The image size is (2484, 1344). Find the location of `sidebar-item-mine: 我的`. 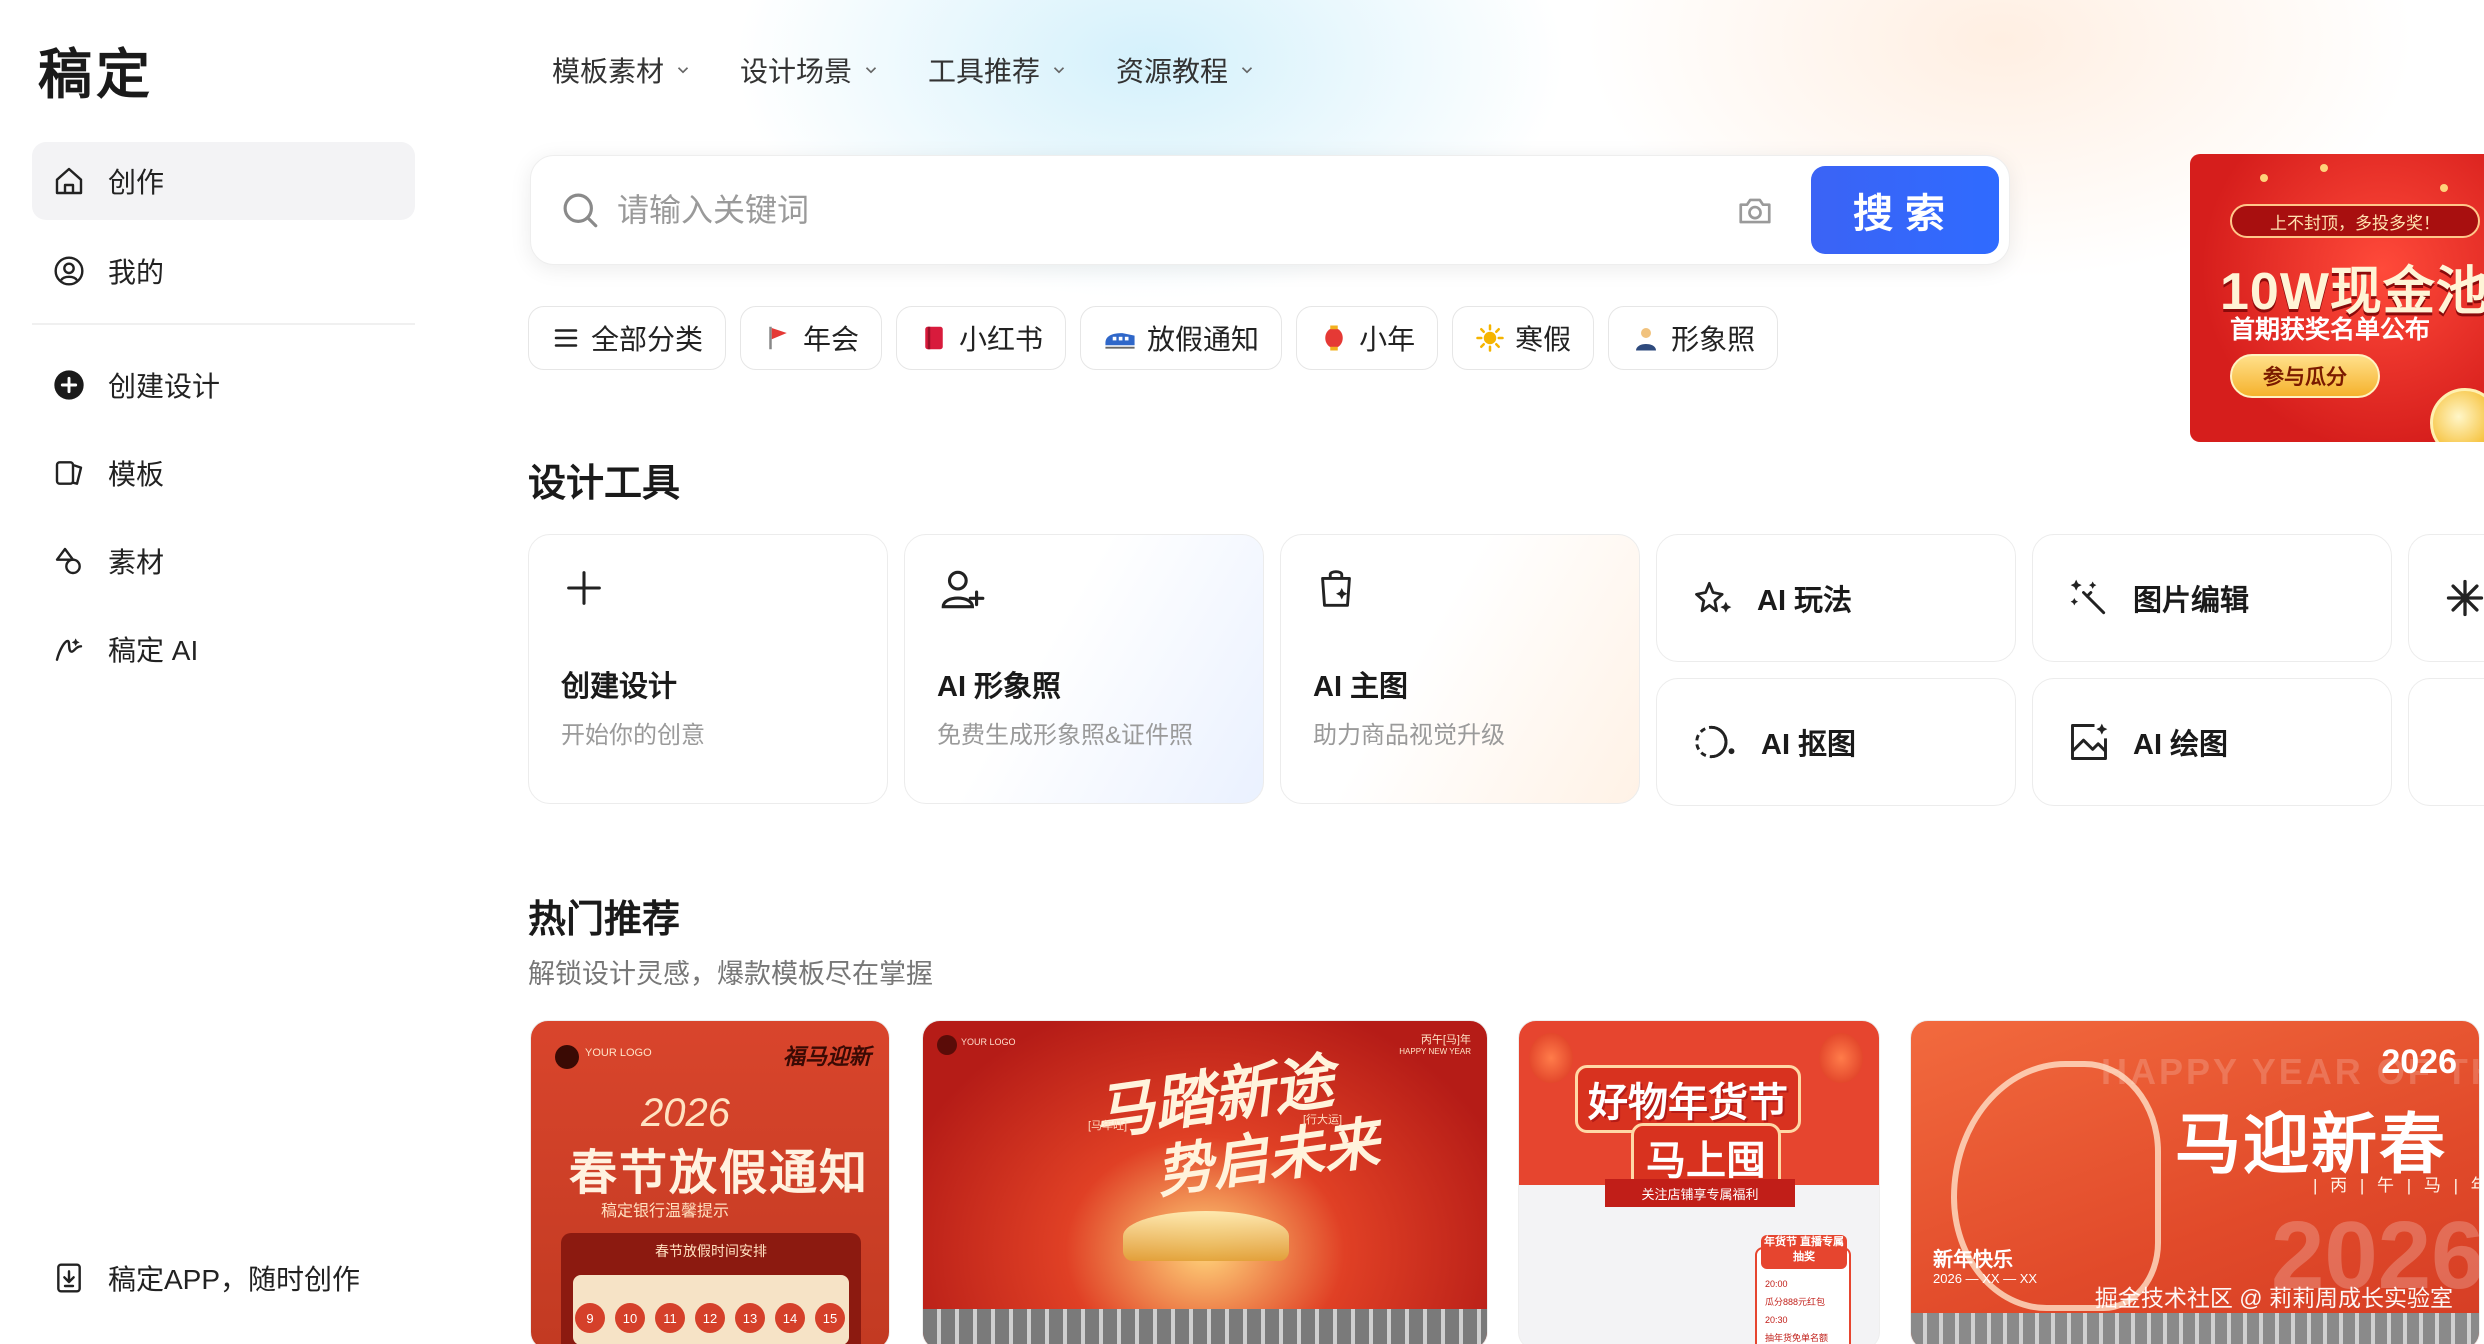

sidebar-item-mine: 我的 is located at coordinates (223, 271).